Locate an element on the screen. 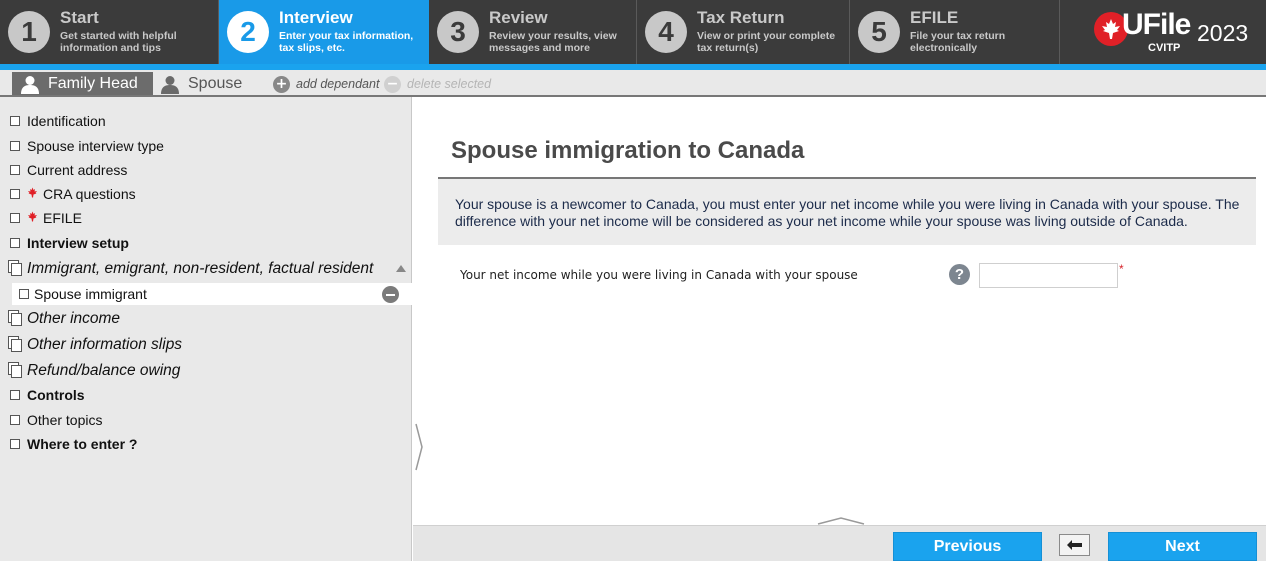 The image size is (1266, 561). return-arrow-icon is located at coordinates (1074, 545).